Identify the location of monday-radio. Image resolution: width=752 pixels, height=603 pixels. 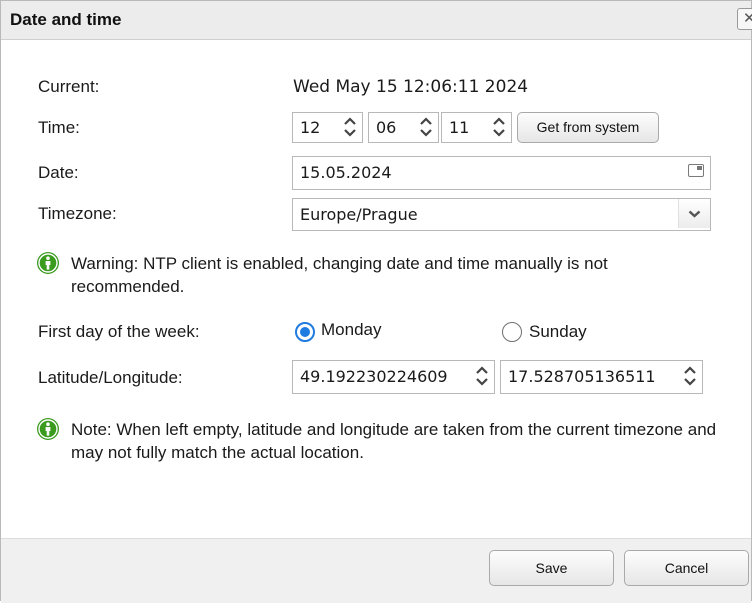
(305, 332).